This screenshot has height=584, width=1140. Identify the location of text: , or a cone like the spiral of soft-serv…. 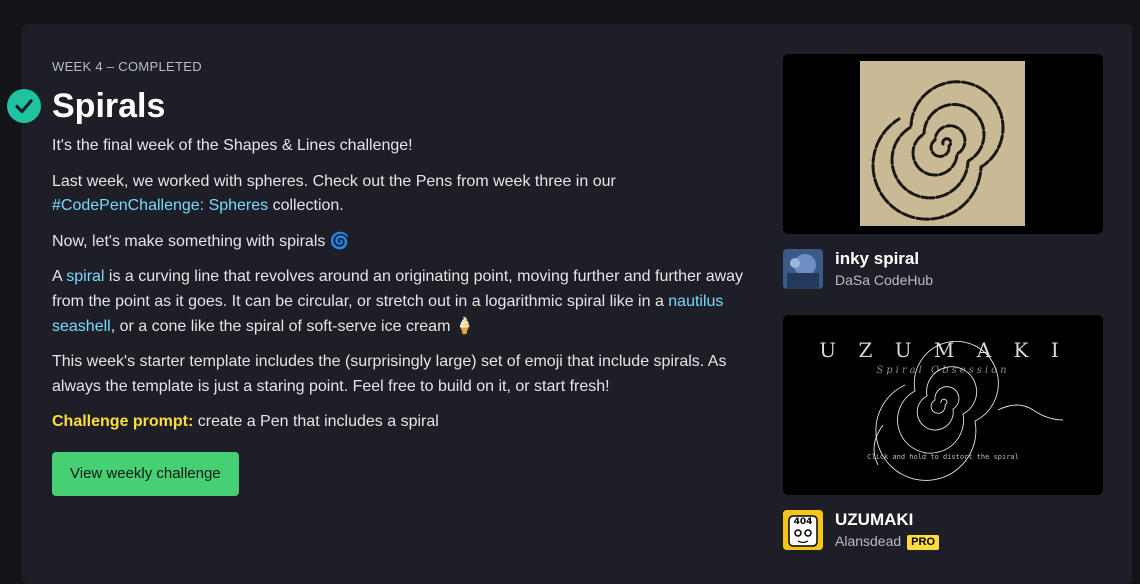
(292, 326).